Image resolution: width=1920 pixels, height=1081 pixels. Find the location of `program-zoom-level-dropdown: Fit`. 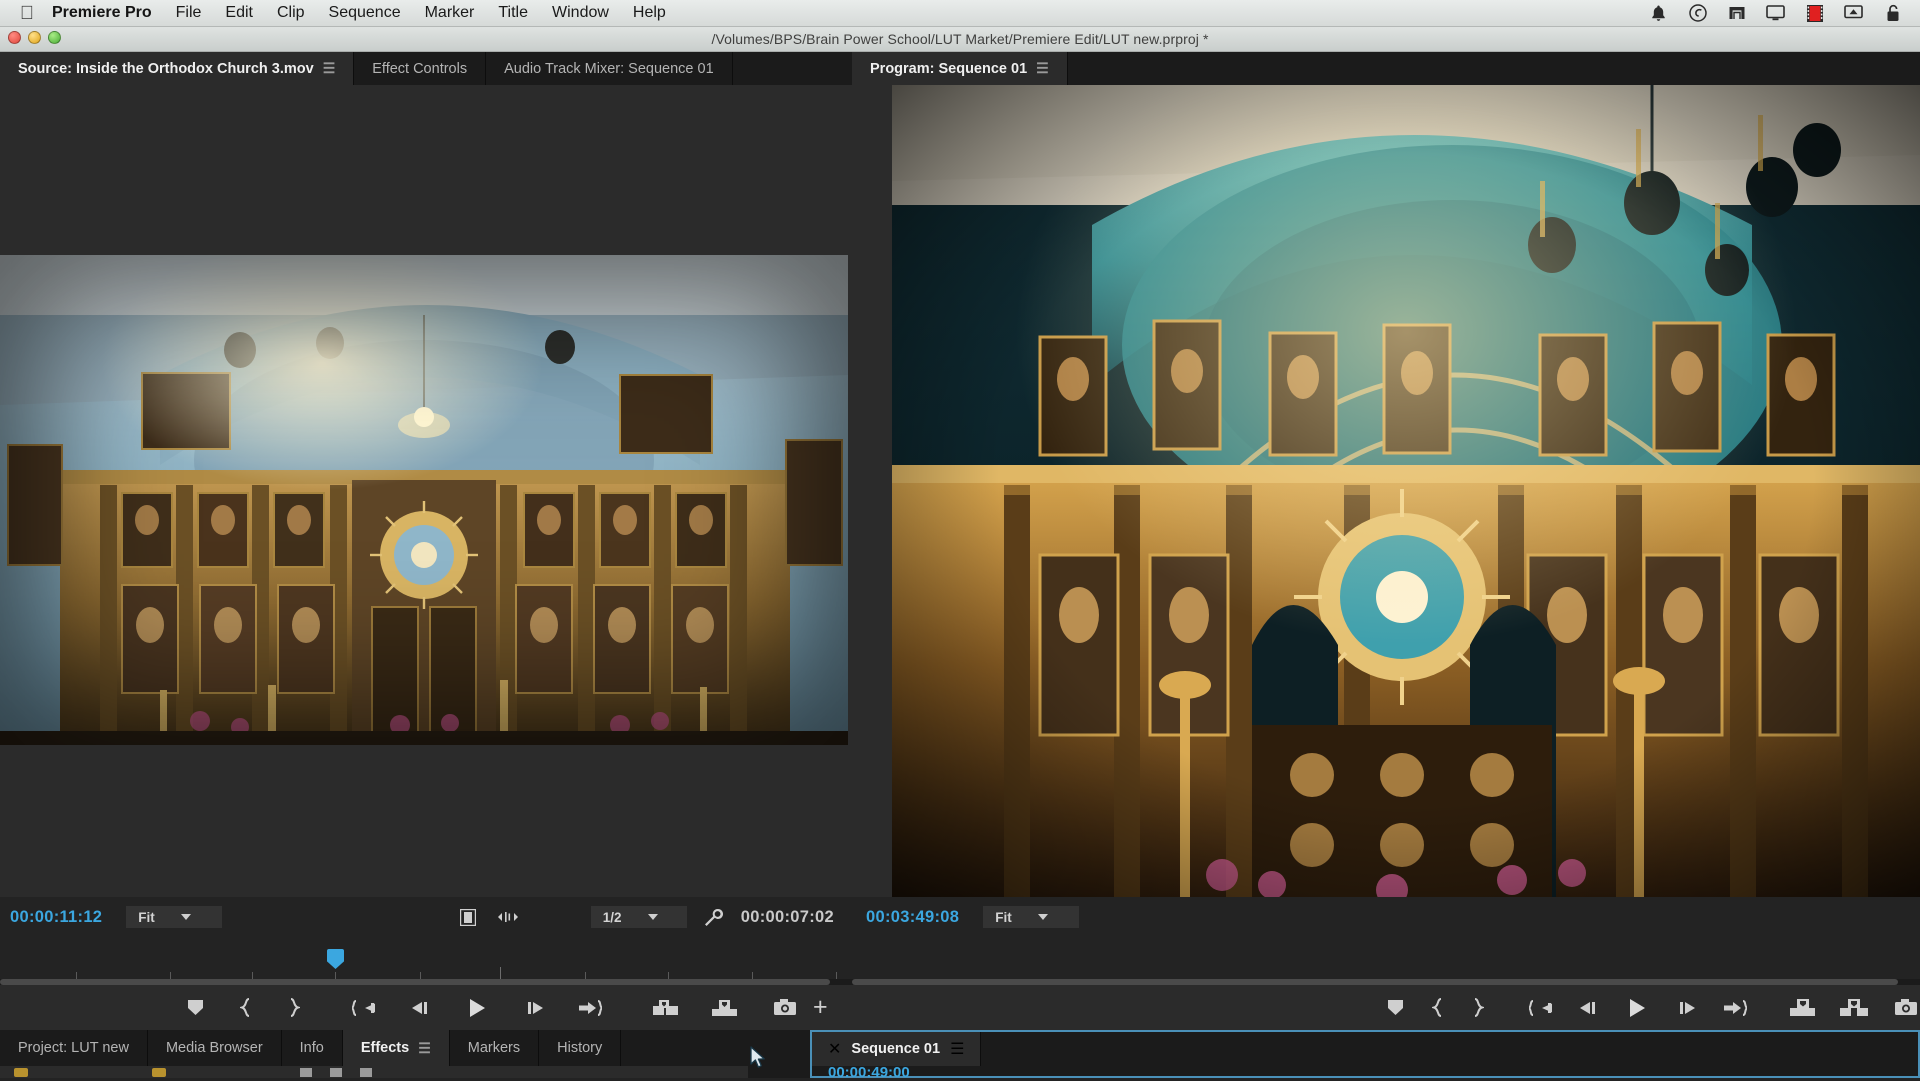

program-zoom-level-dropdown: Fit is located at coordinates (1031, 917).